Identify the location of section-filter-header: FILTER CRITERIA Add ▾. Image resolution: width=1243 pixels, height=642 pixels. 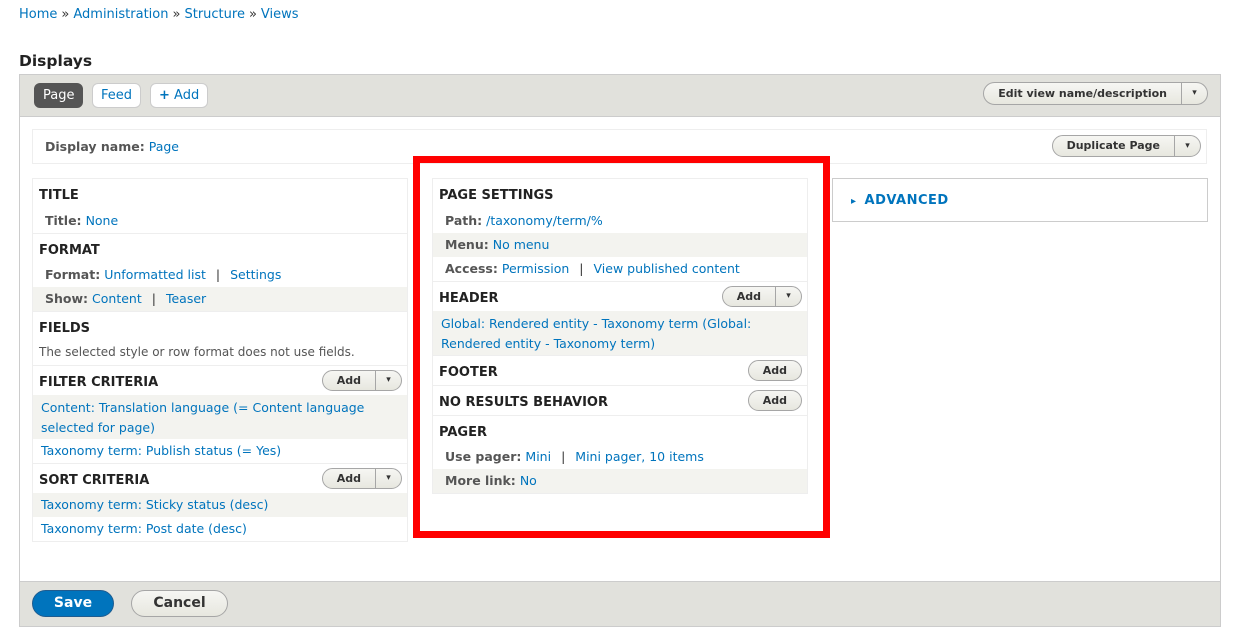
(220, 380).